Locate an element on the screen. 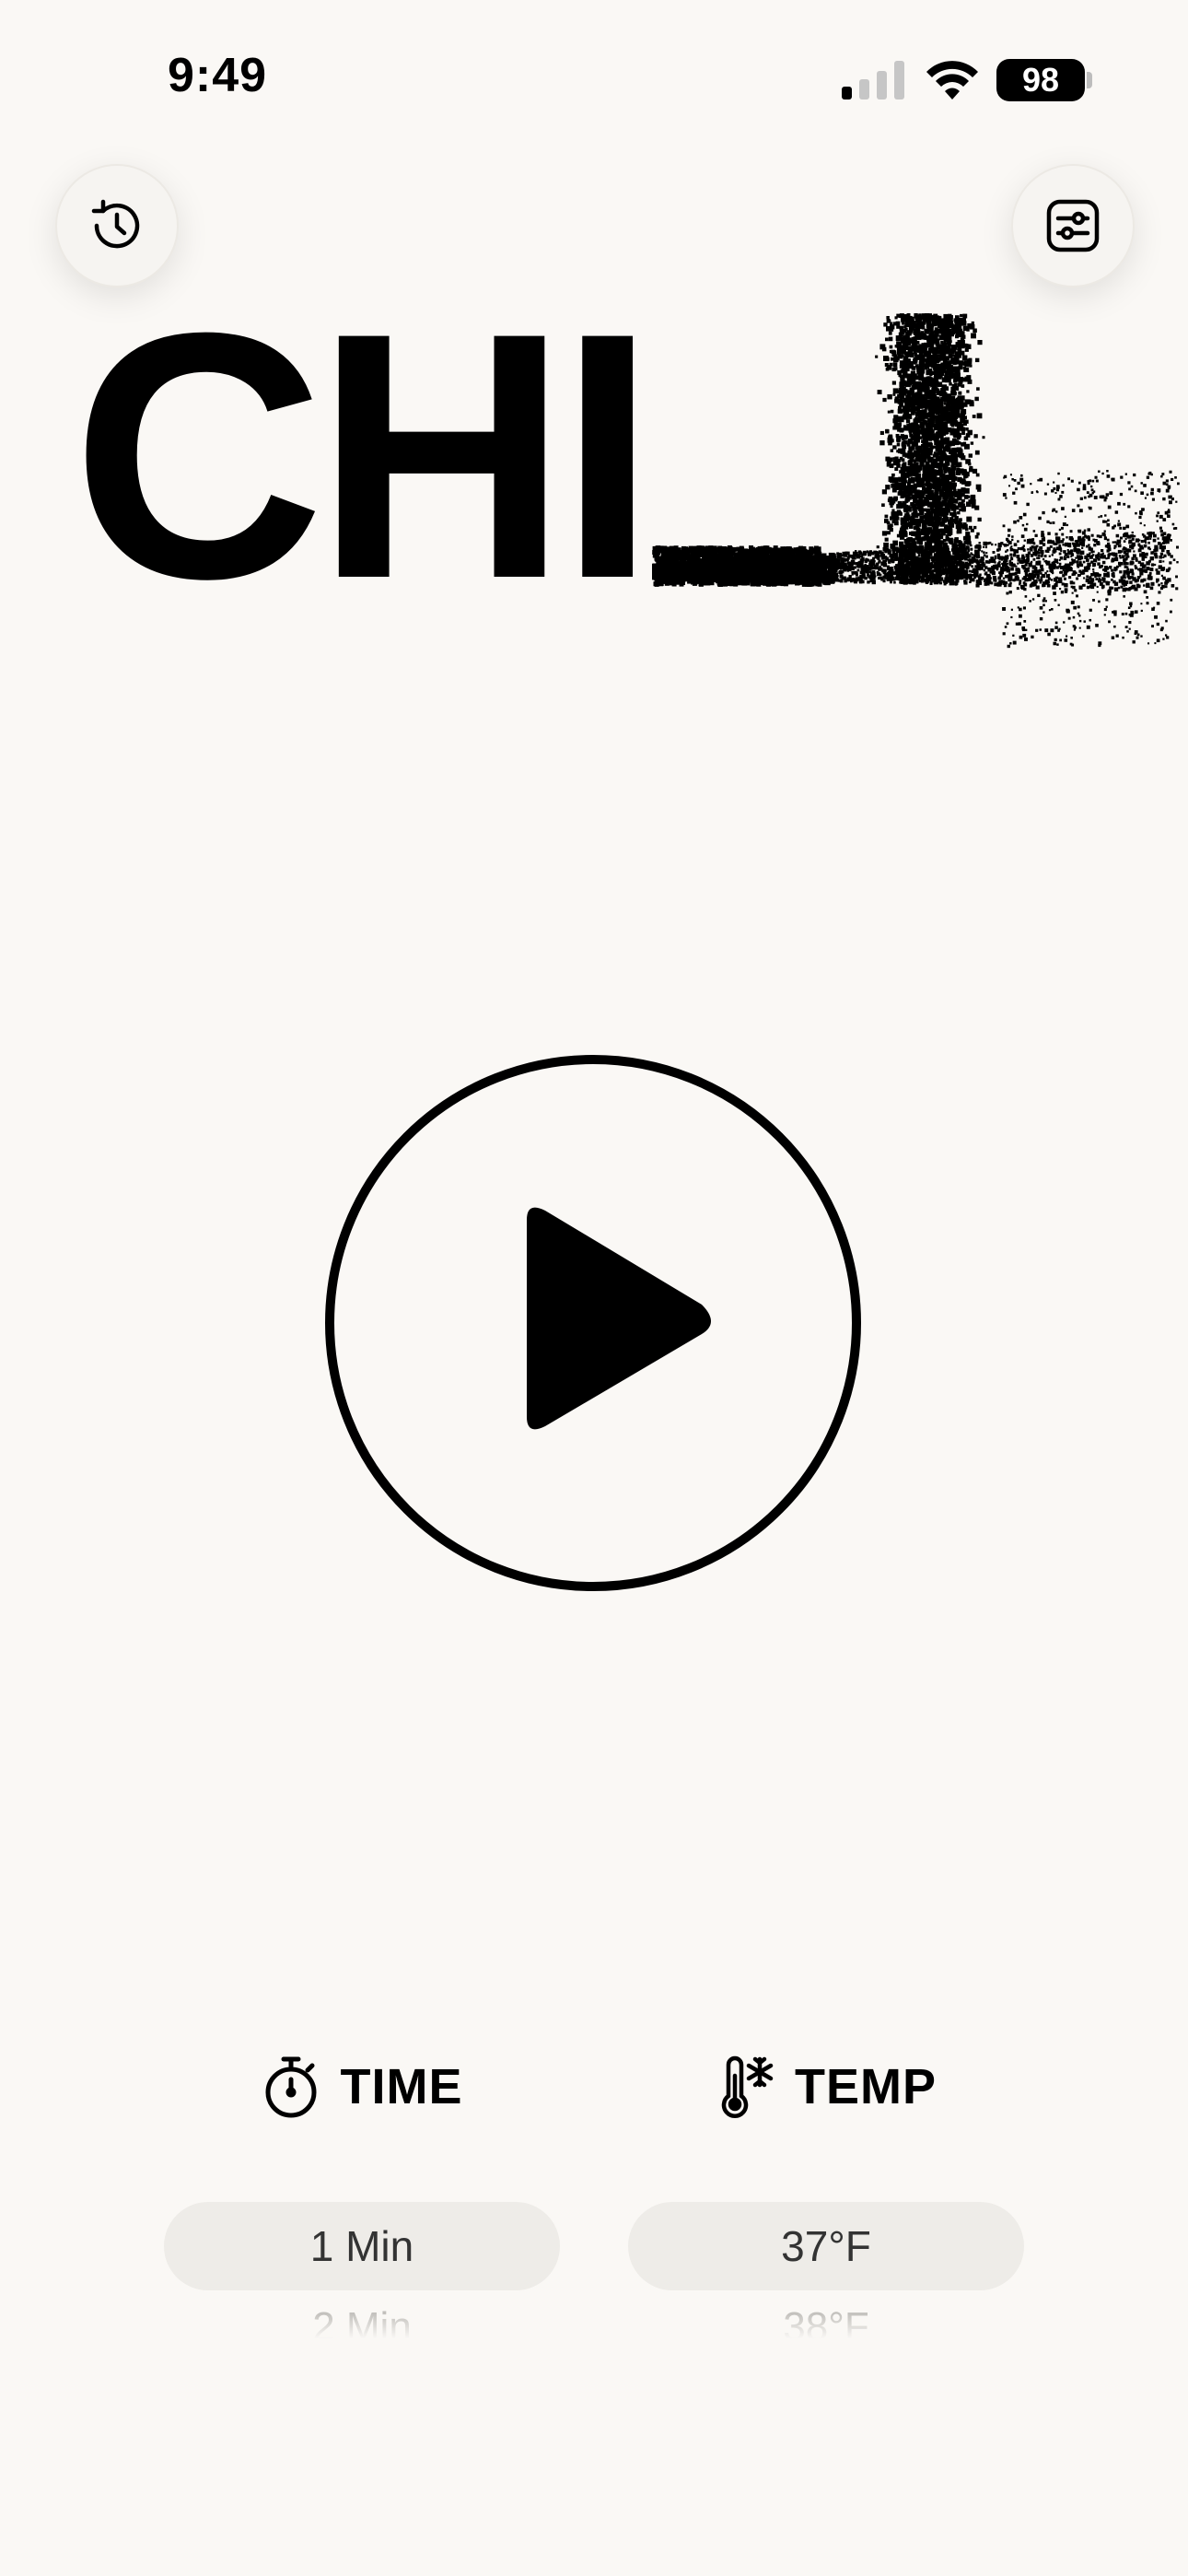 The image size is (1188, 2576). history-button is located at coordinates (117, 225).